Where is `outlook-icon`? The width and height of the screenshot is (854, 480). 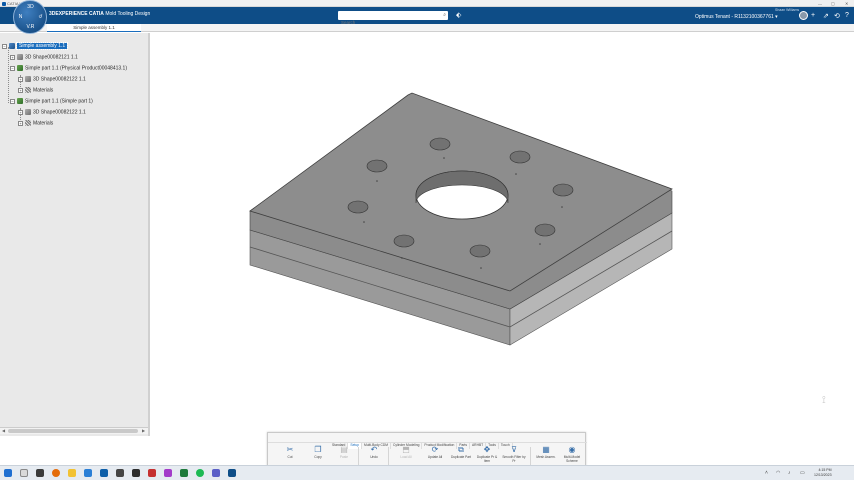
outlook-icon is located at coordinates (104, 473).